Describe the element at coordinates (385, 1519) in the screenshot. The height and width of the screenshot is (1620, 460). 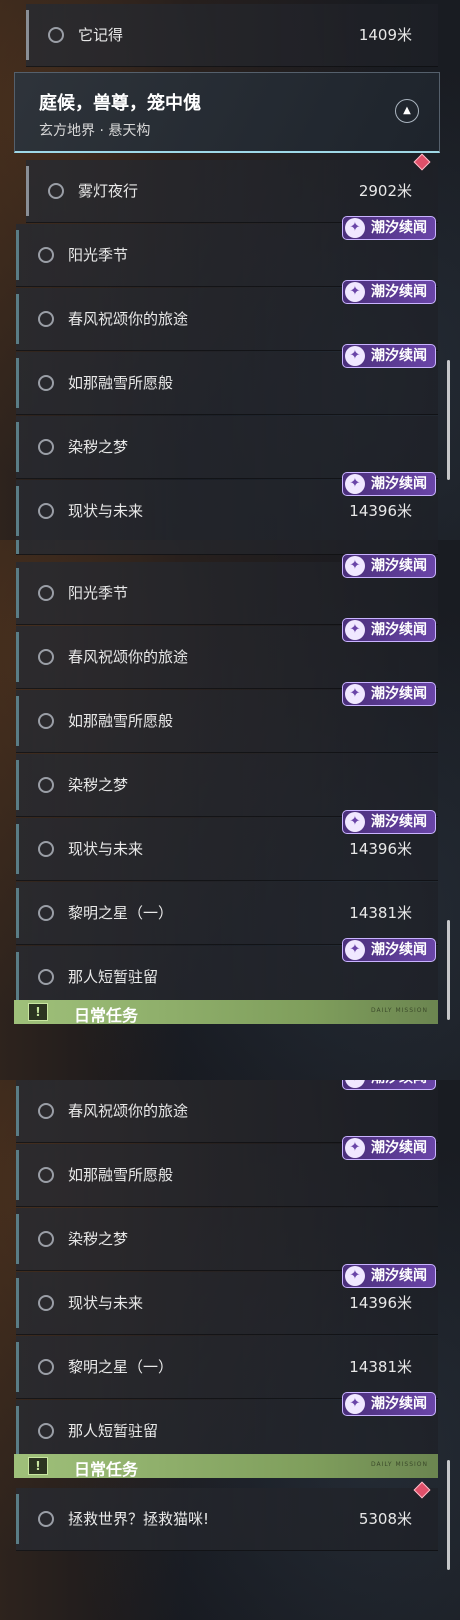
I see `quest-distance: 5308米` at that location.